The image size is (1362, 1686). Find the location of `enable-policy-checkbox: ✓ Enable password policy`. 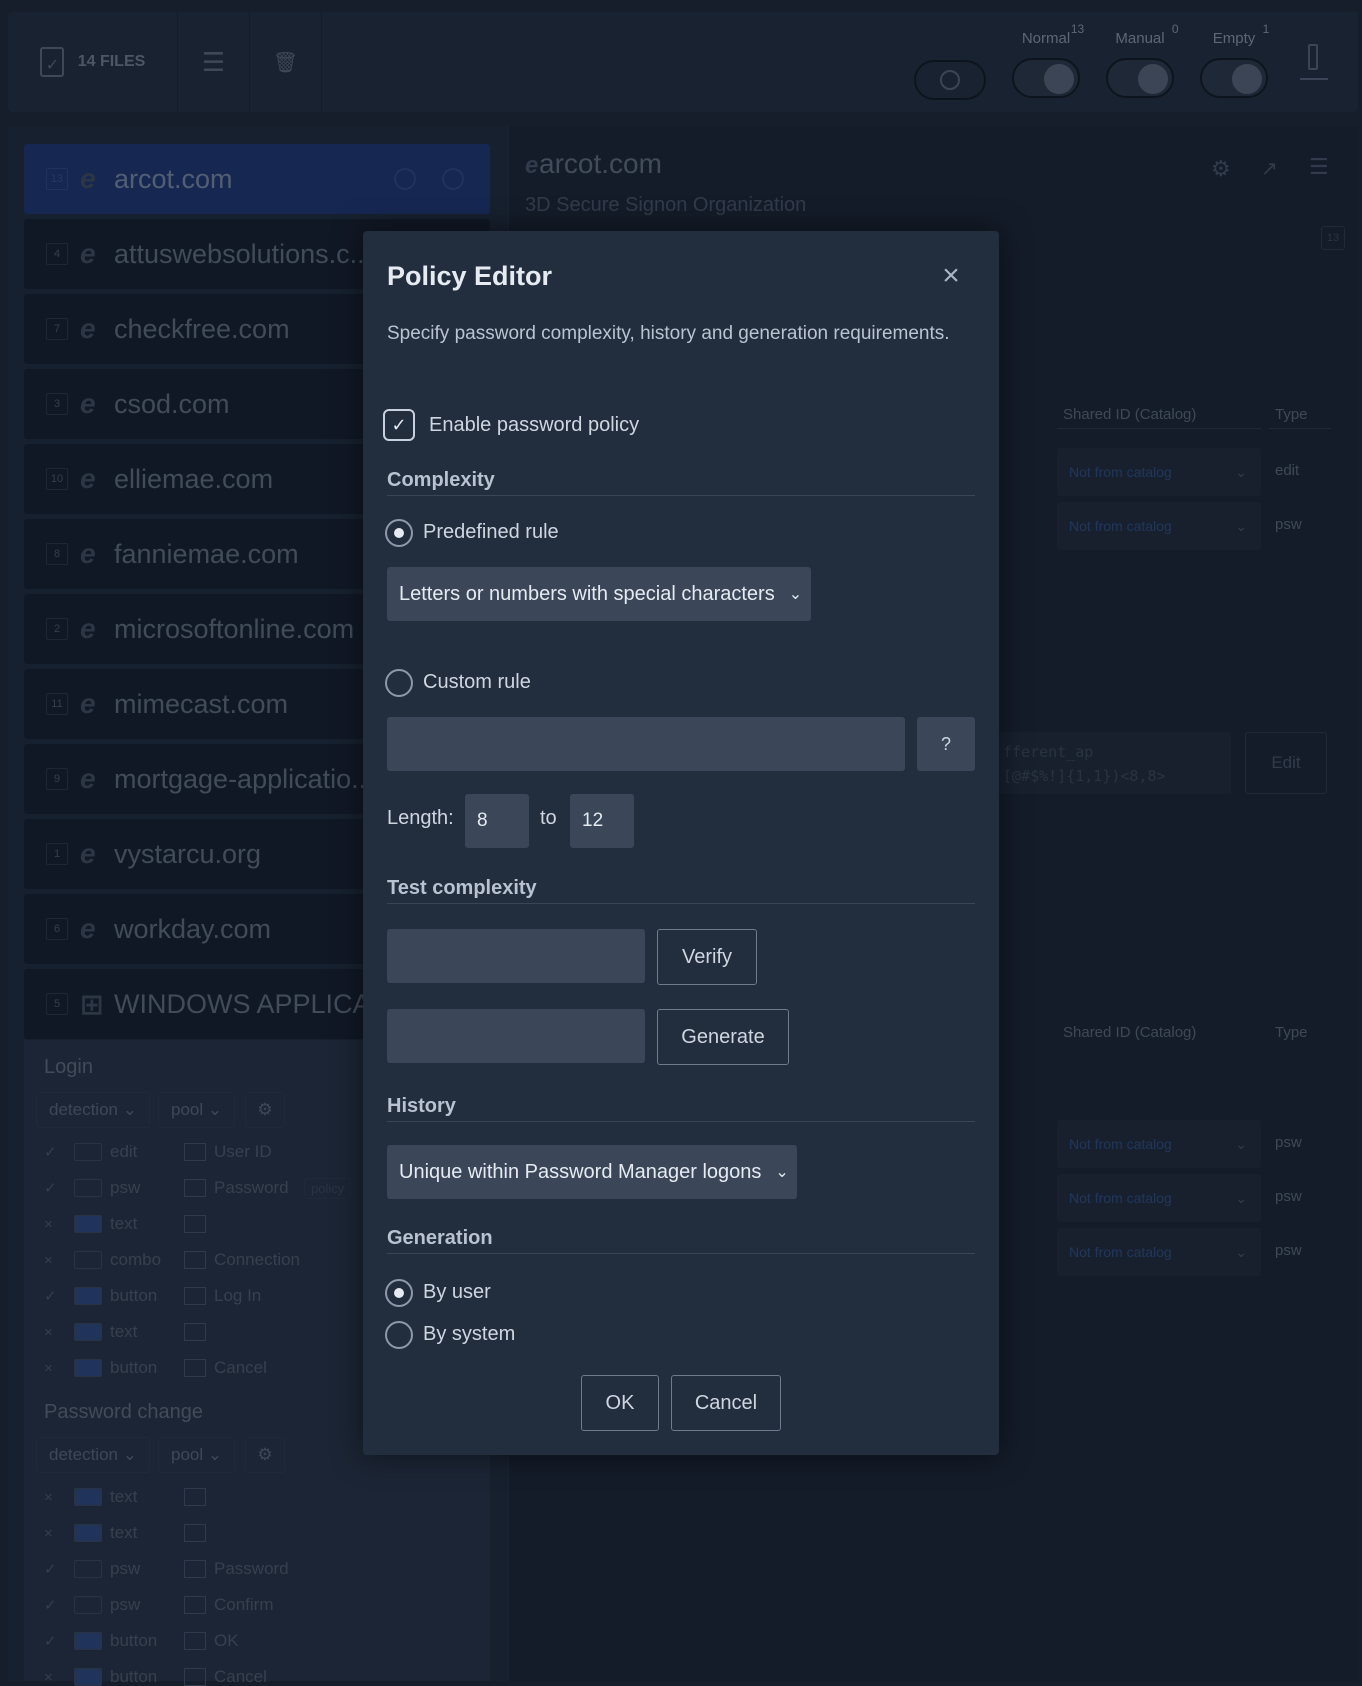

enable-policy-checkbox: ✓ Enable password policy is located at coordinates (511, 425).